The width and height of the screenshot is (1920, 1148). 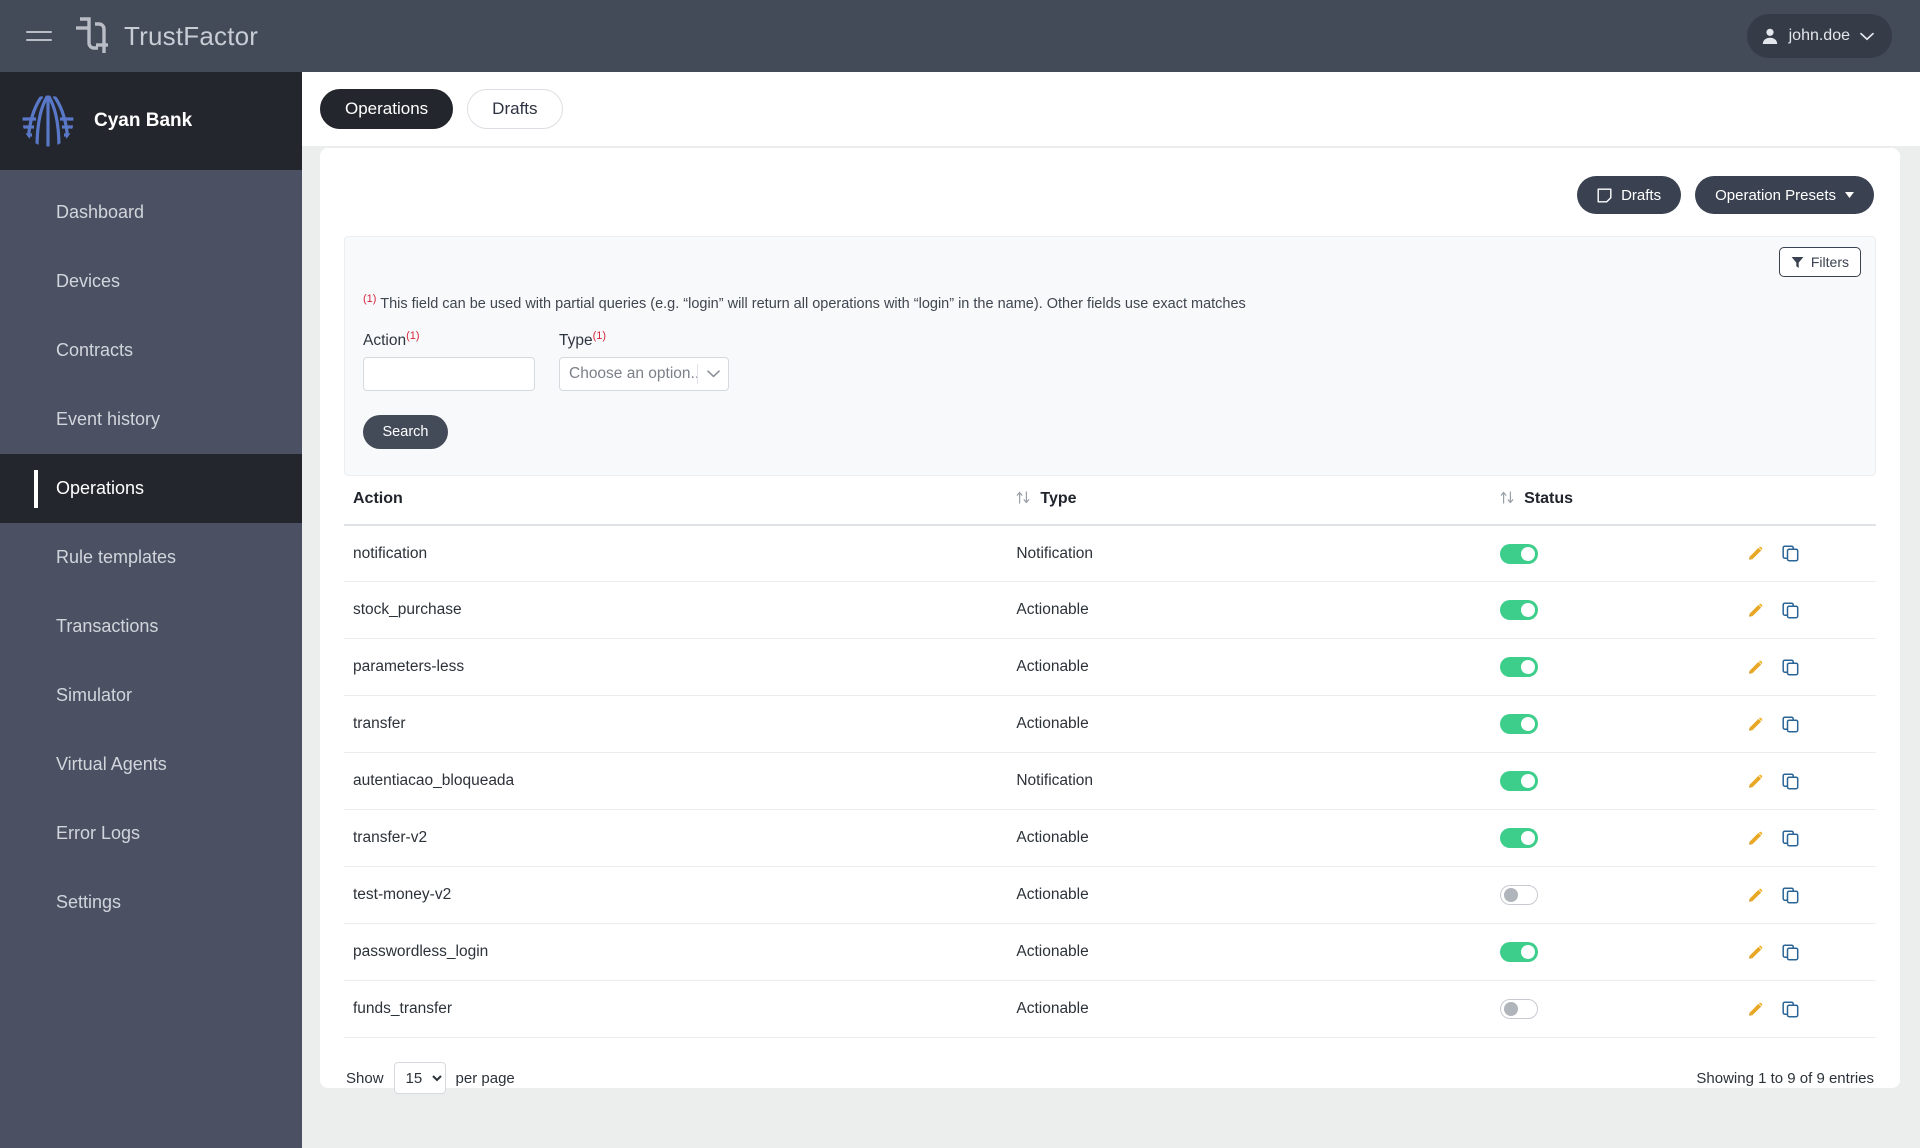 I want to click on sidebar-item-virtual-agents: Virtual Agents, so click(x=151, y=764).